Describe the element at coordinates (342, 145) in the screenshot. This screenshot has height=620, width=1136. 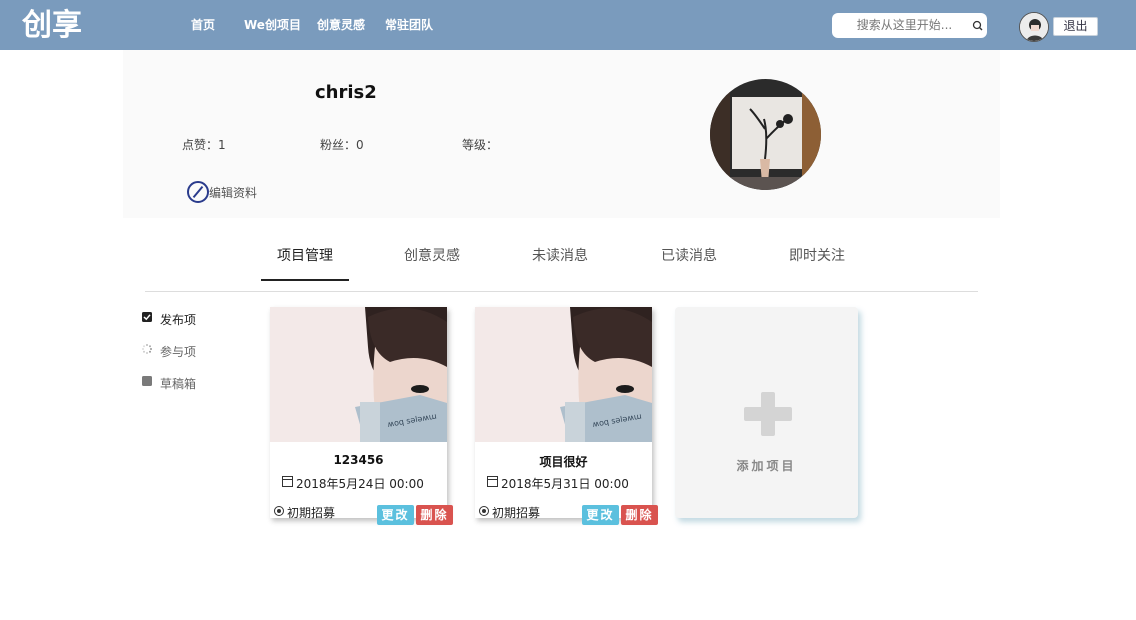
I see `fans-count: 粉丝：0` at that location.